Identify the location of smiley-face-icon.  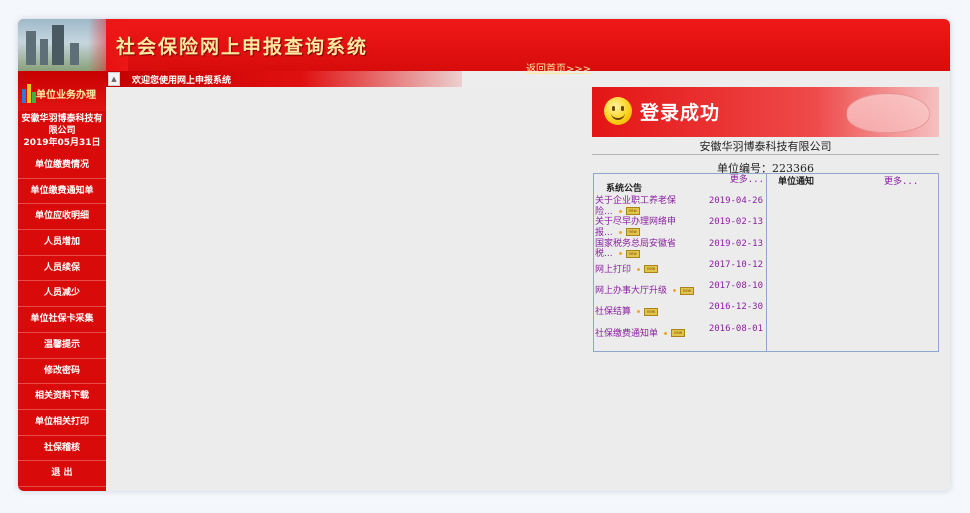
(618, 111).